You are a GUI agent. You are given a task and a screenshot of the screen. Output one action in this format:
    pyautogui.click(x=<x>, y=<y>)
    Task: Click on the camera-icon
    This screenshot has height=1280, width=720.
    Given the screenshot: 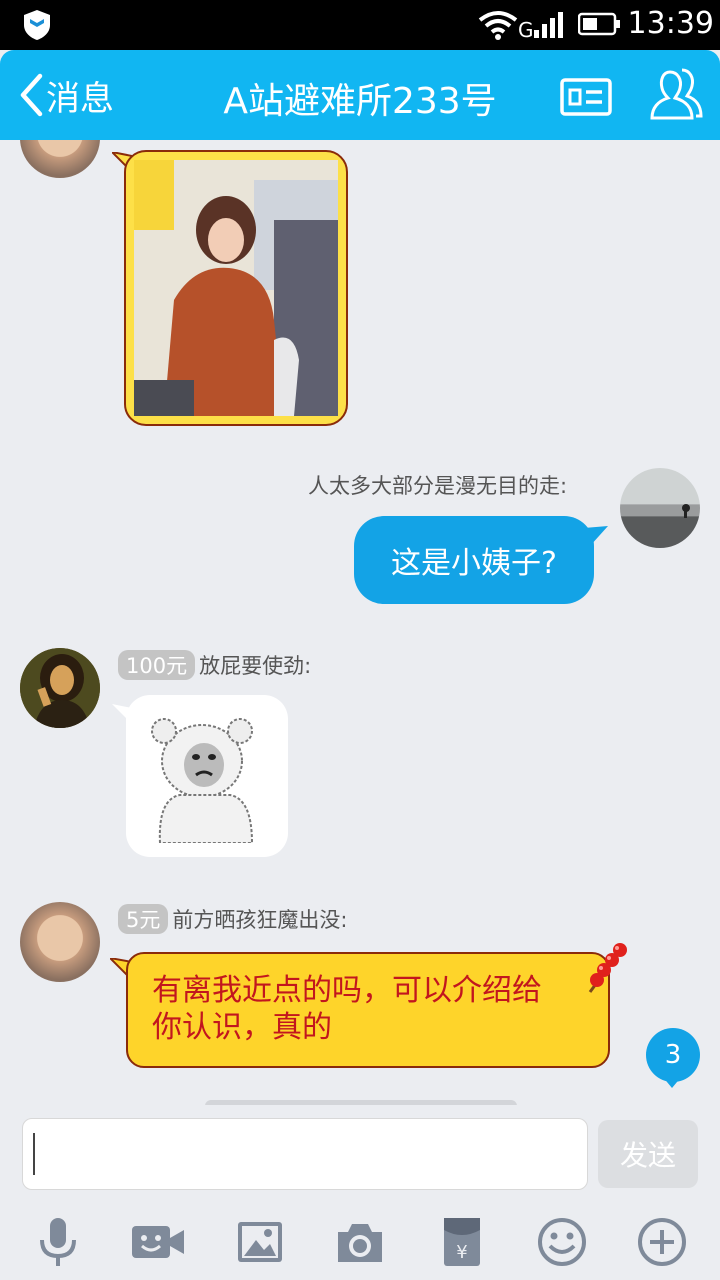 What is the action you would take?
    pyautogui.click(x=360, y=1242)
    